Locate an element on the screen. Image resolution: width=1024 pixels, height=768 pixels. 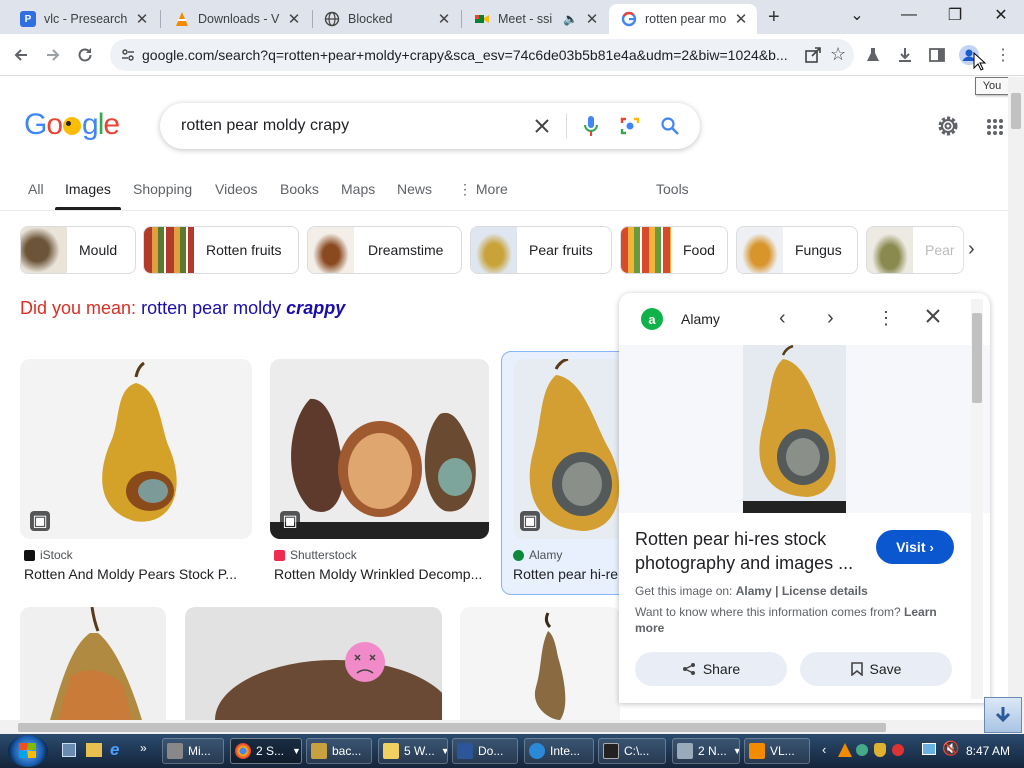
page-vertical-scrollbar is located at coordinates (1016, 398).